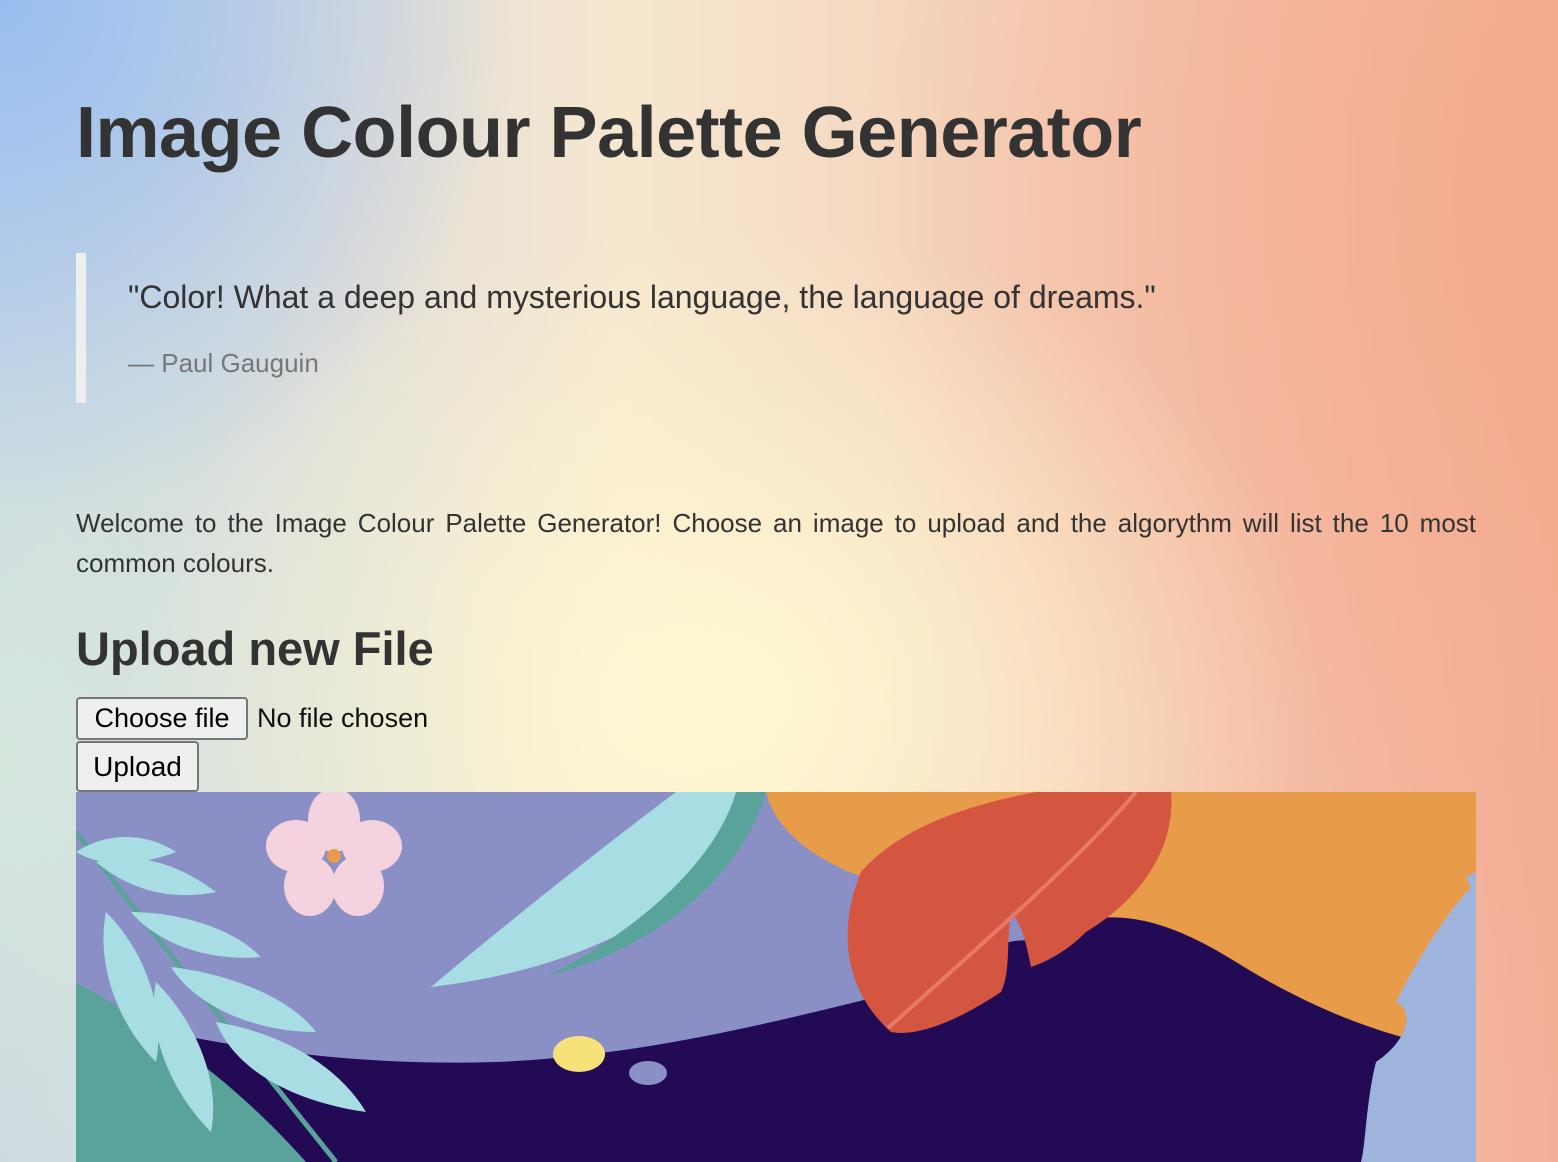 The height and width of the screenshot is (1162, 1558). What do you see at coordinates (334, 856) in the screenshot?
I see `flower-center` at bounding box center [334, 856].